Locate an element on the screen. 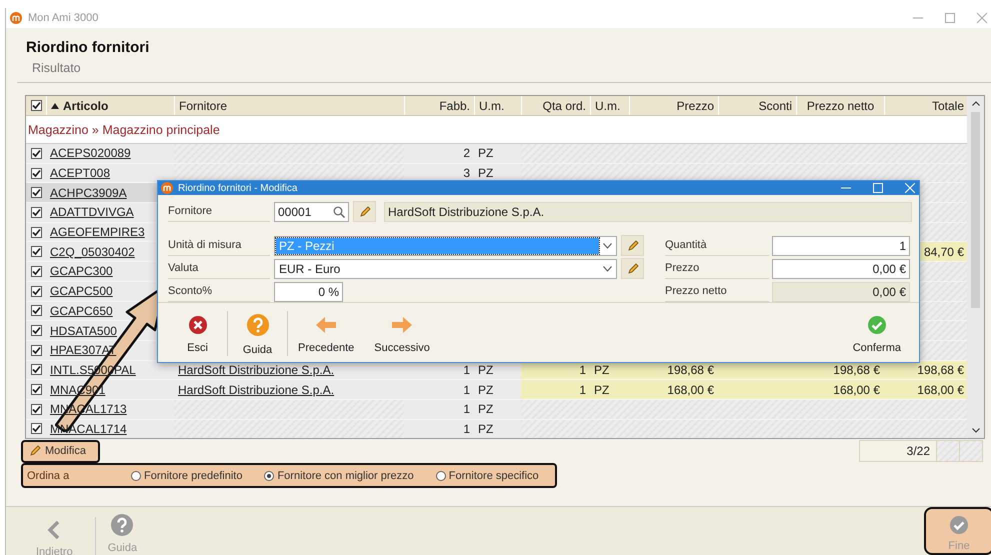 This screenshot has width=991, height=555. field-label: Prezzo netto is located at coordinates (717, 291).